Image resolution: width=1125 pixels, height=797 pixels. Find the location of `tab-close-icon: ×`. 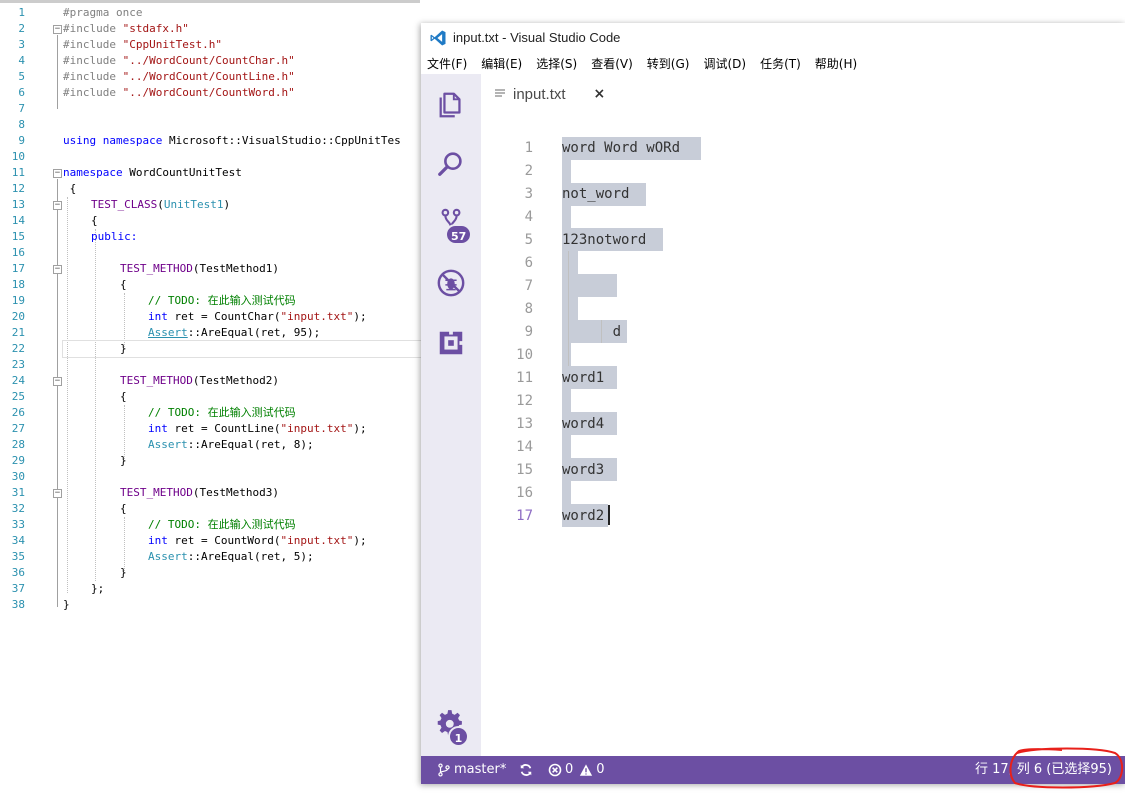

tab-close-icon: × is located at coordinates (600, 94).